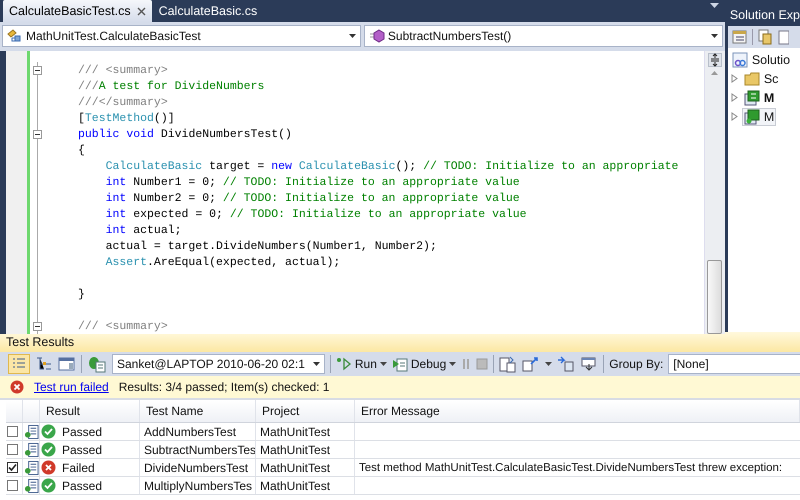 The width and height of the screenshot is (800, 500). What do you see at coordinates (305, 411) in the screenshot?
I see `column-header: Project` at bounding box center [305, 411].